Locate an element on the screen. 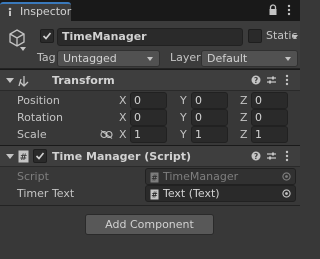 The height and width of the screenshot is (259, 320). rotation-z-field: 0 is located at coordinates (269, 117).